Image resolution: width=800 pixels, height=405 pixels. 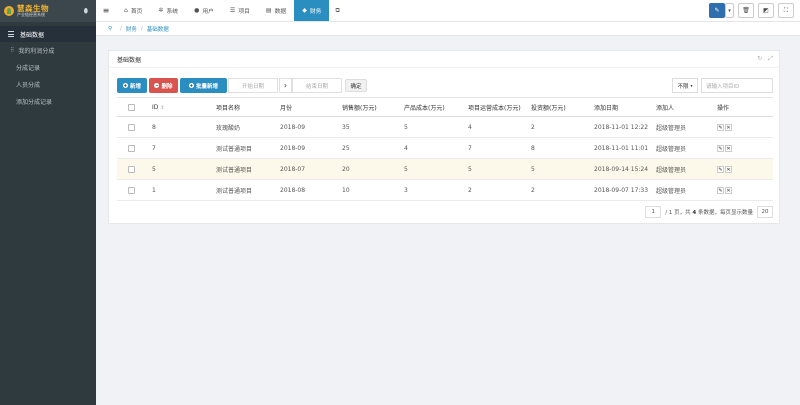 What do you see at coordinates (685, 85) in the screenshot?
I see `scope-select: 不限 ▾` at bounding box center [685, 85].